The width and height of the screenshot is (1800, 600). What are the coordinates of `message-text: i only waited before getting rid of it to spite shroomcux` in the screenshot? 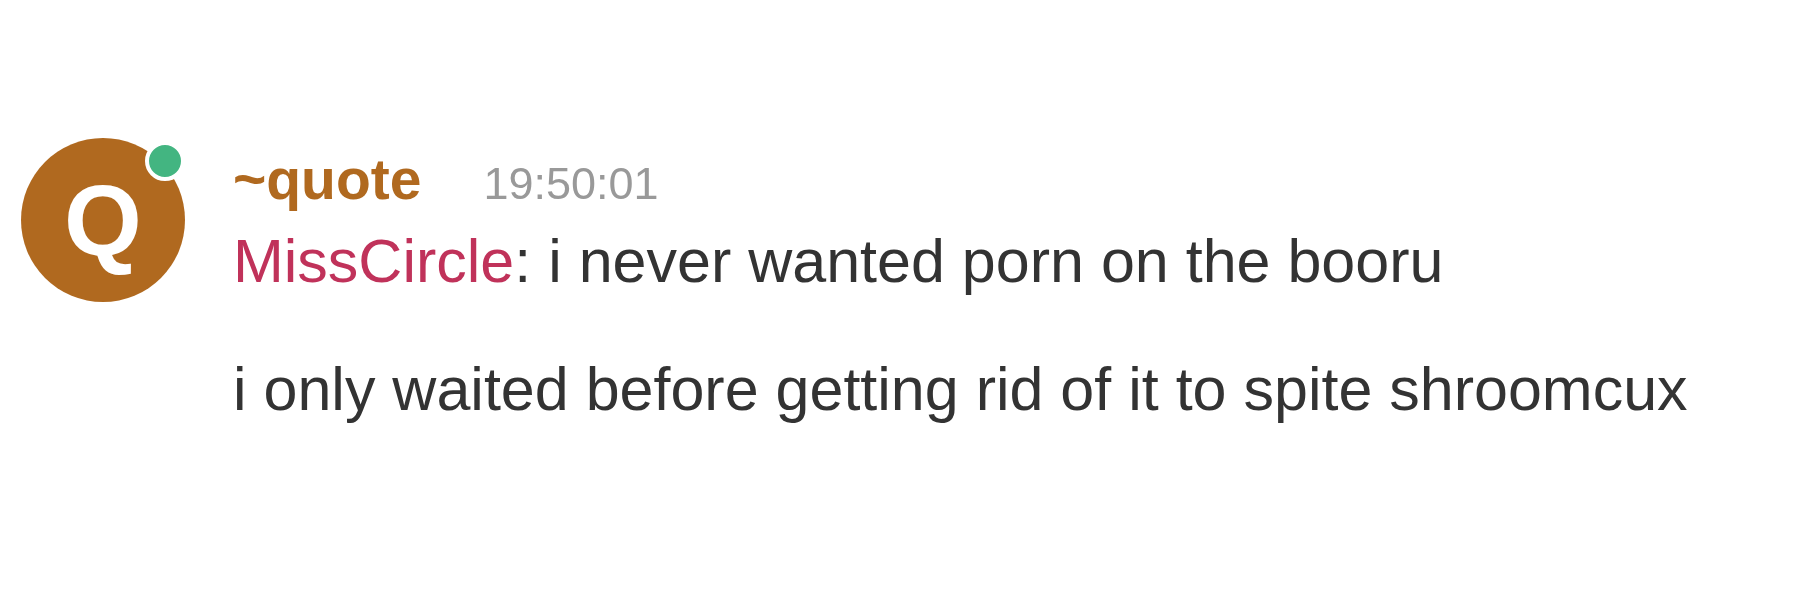 It's located at (960, 389).